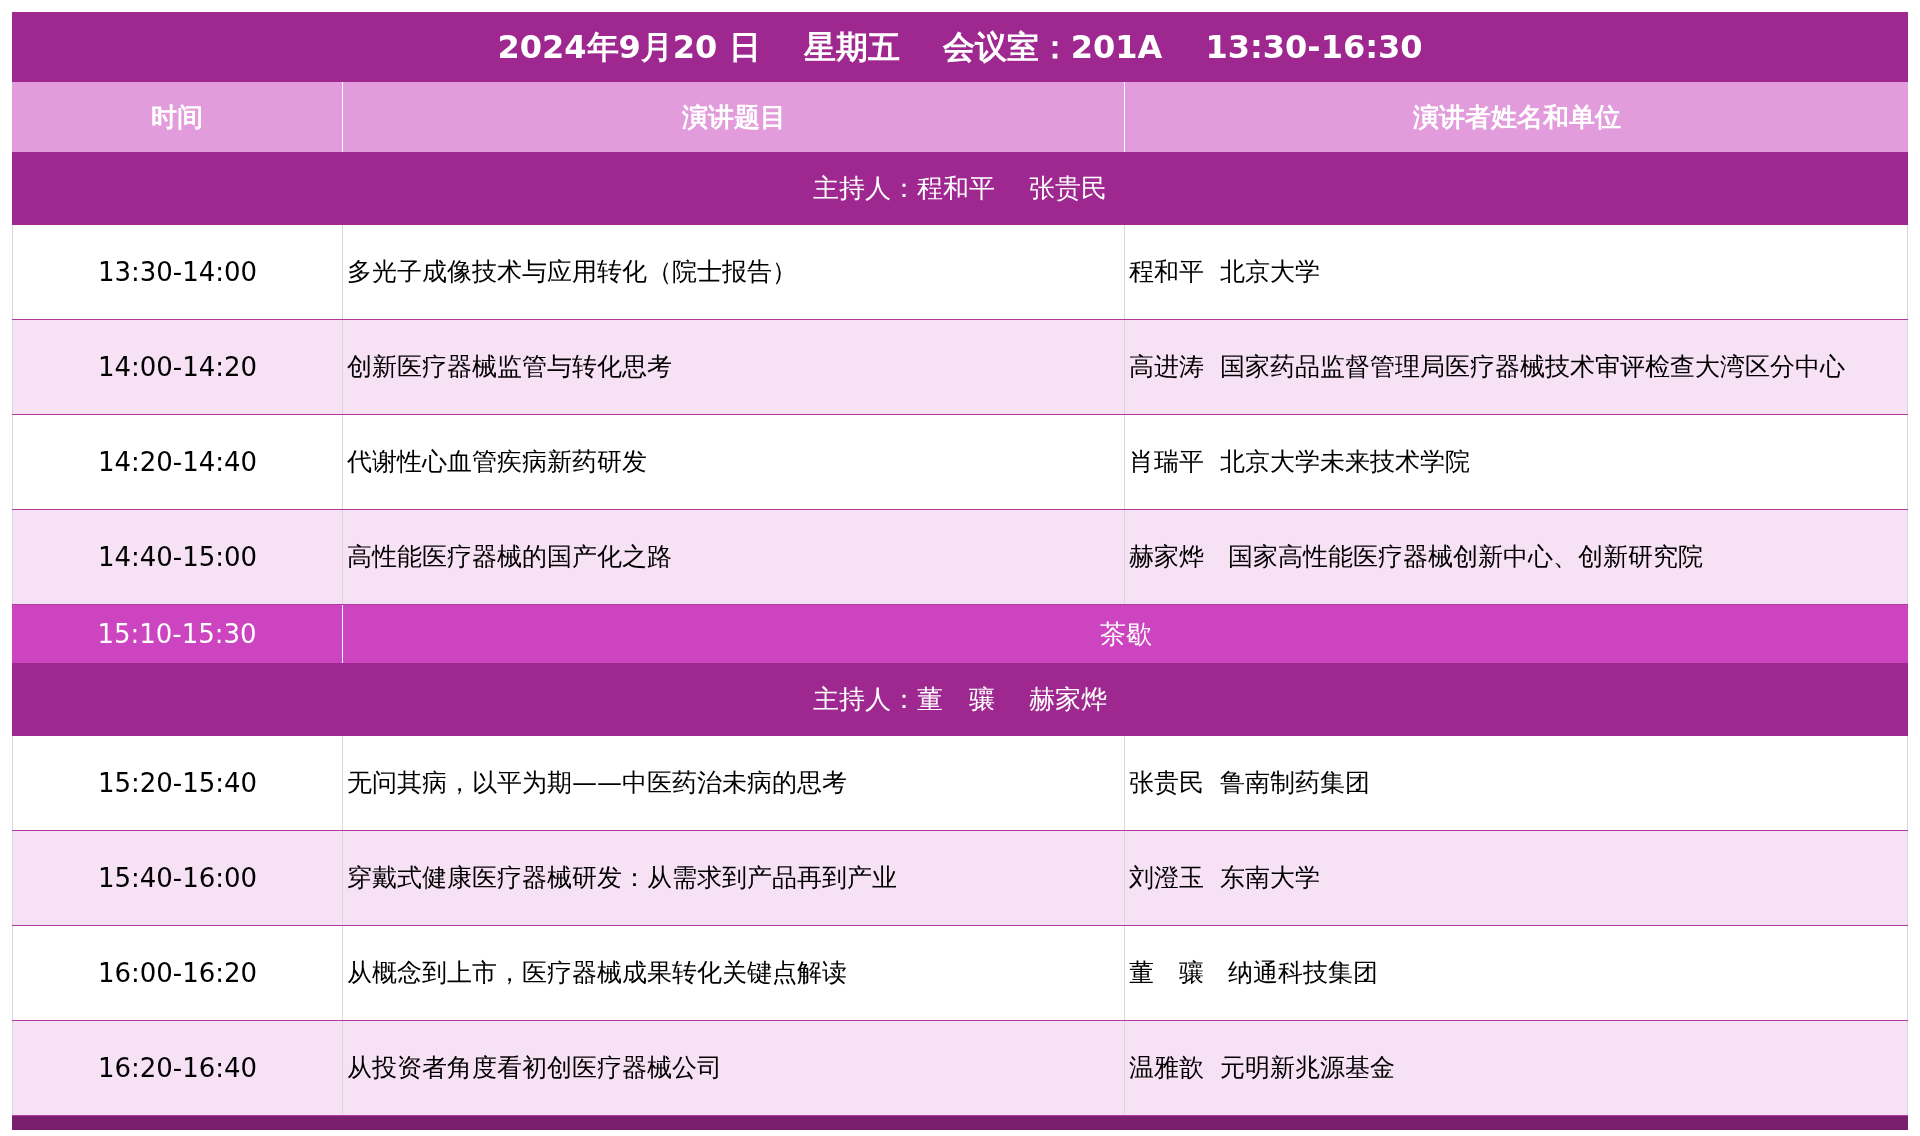 The image size is (1920, 1136). I want to click on time-cell-text: 13:30-14:00, so click(177, 272).